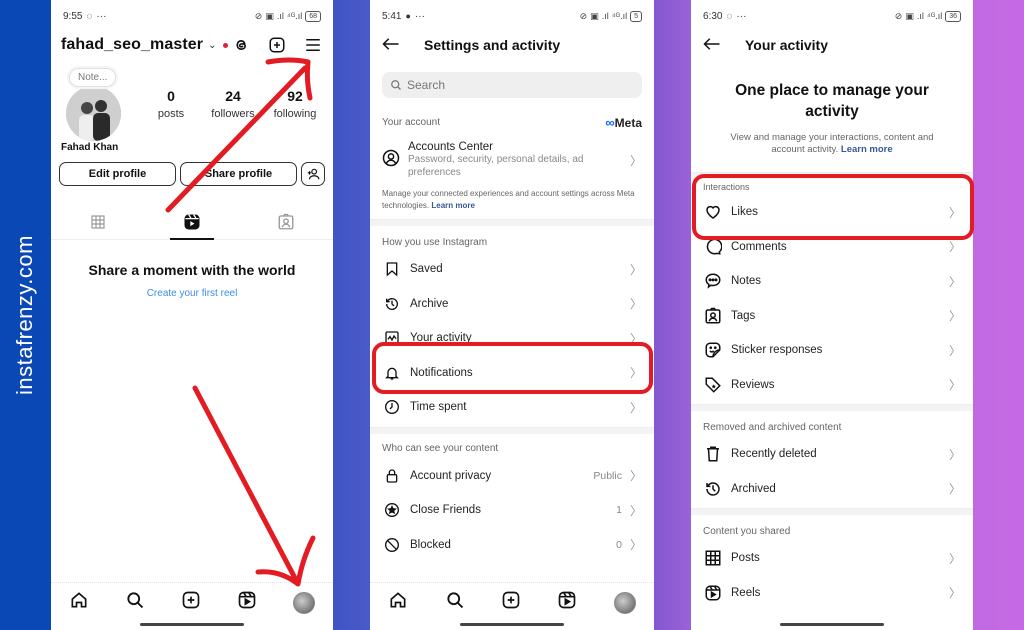  I want to click on search-icon, so click(396, 85).